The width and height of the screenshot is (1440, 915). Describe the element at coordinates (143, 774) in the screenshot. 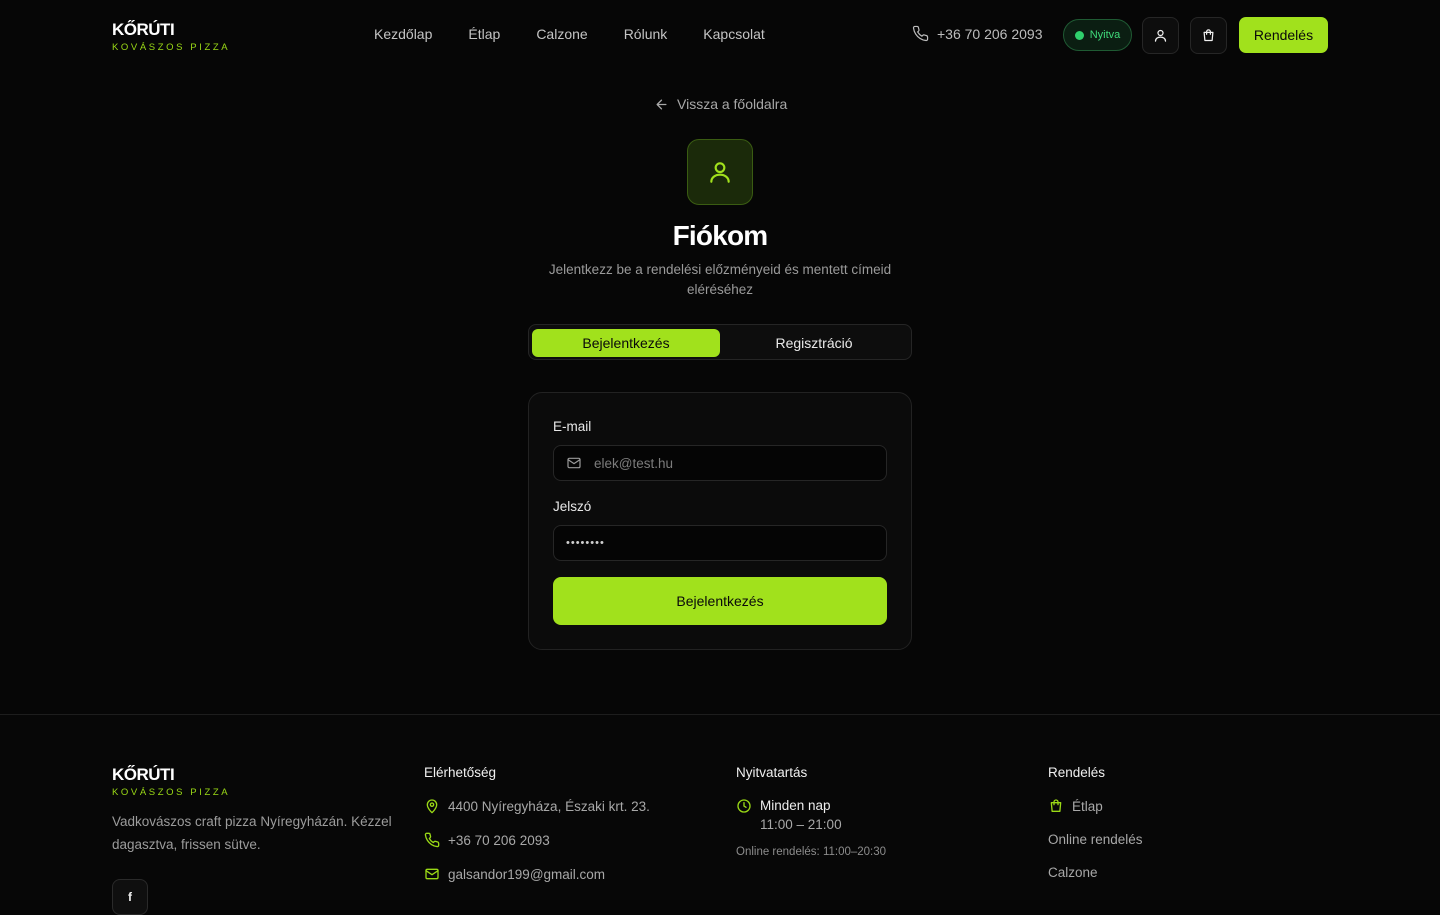

I see `footer-logo-title: KŐRÚTI` at that location.